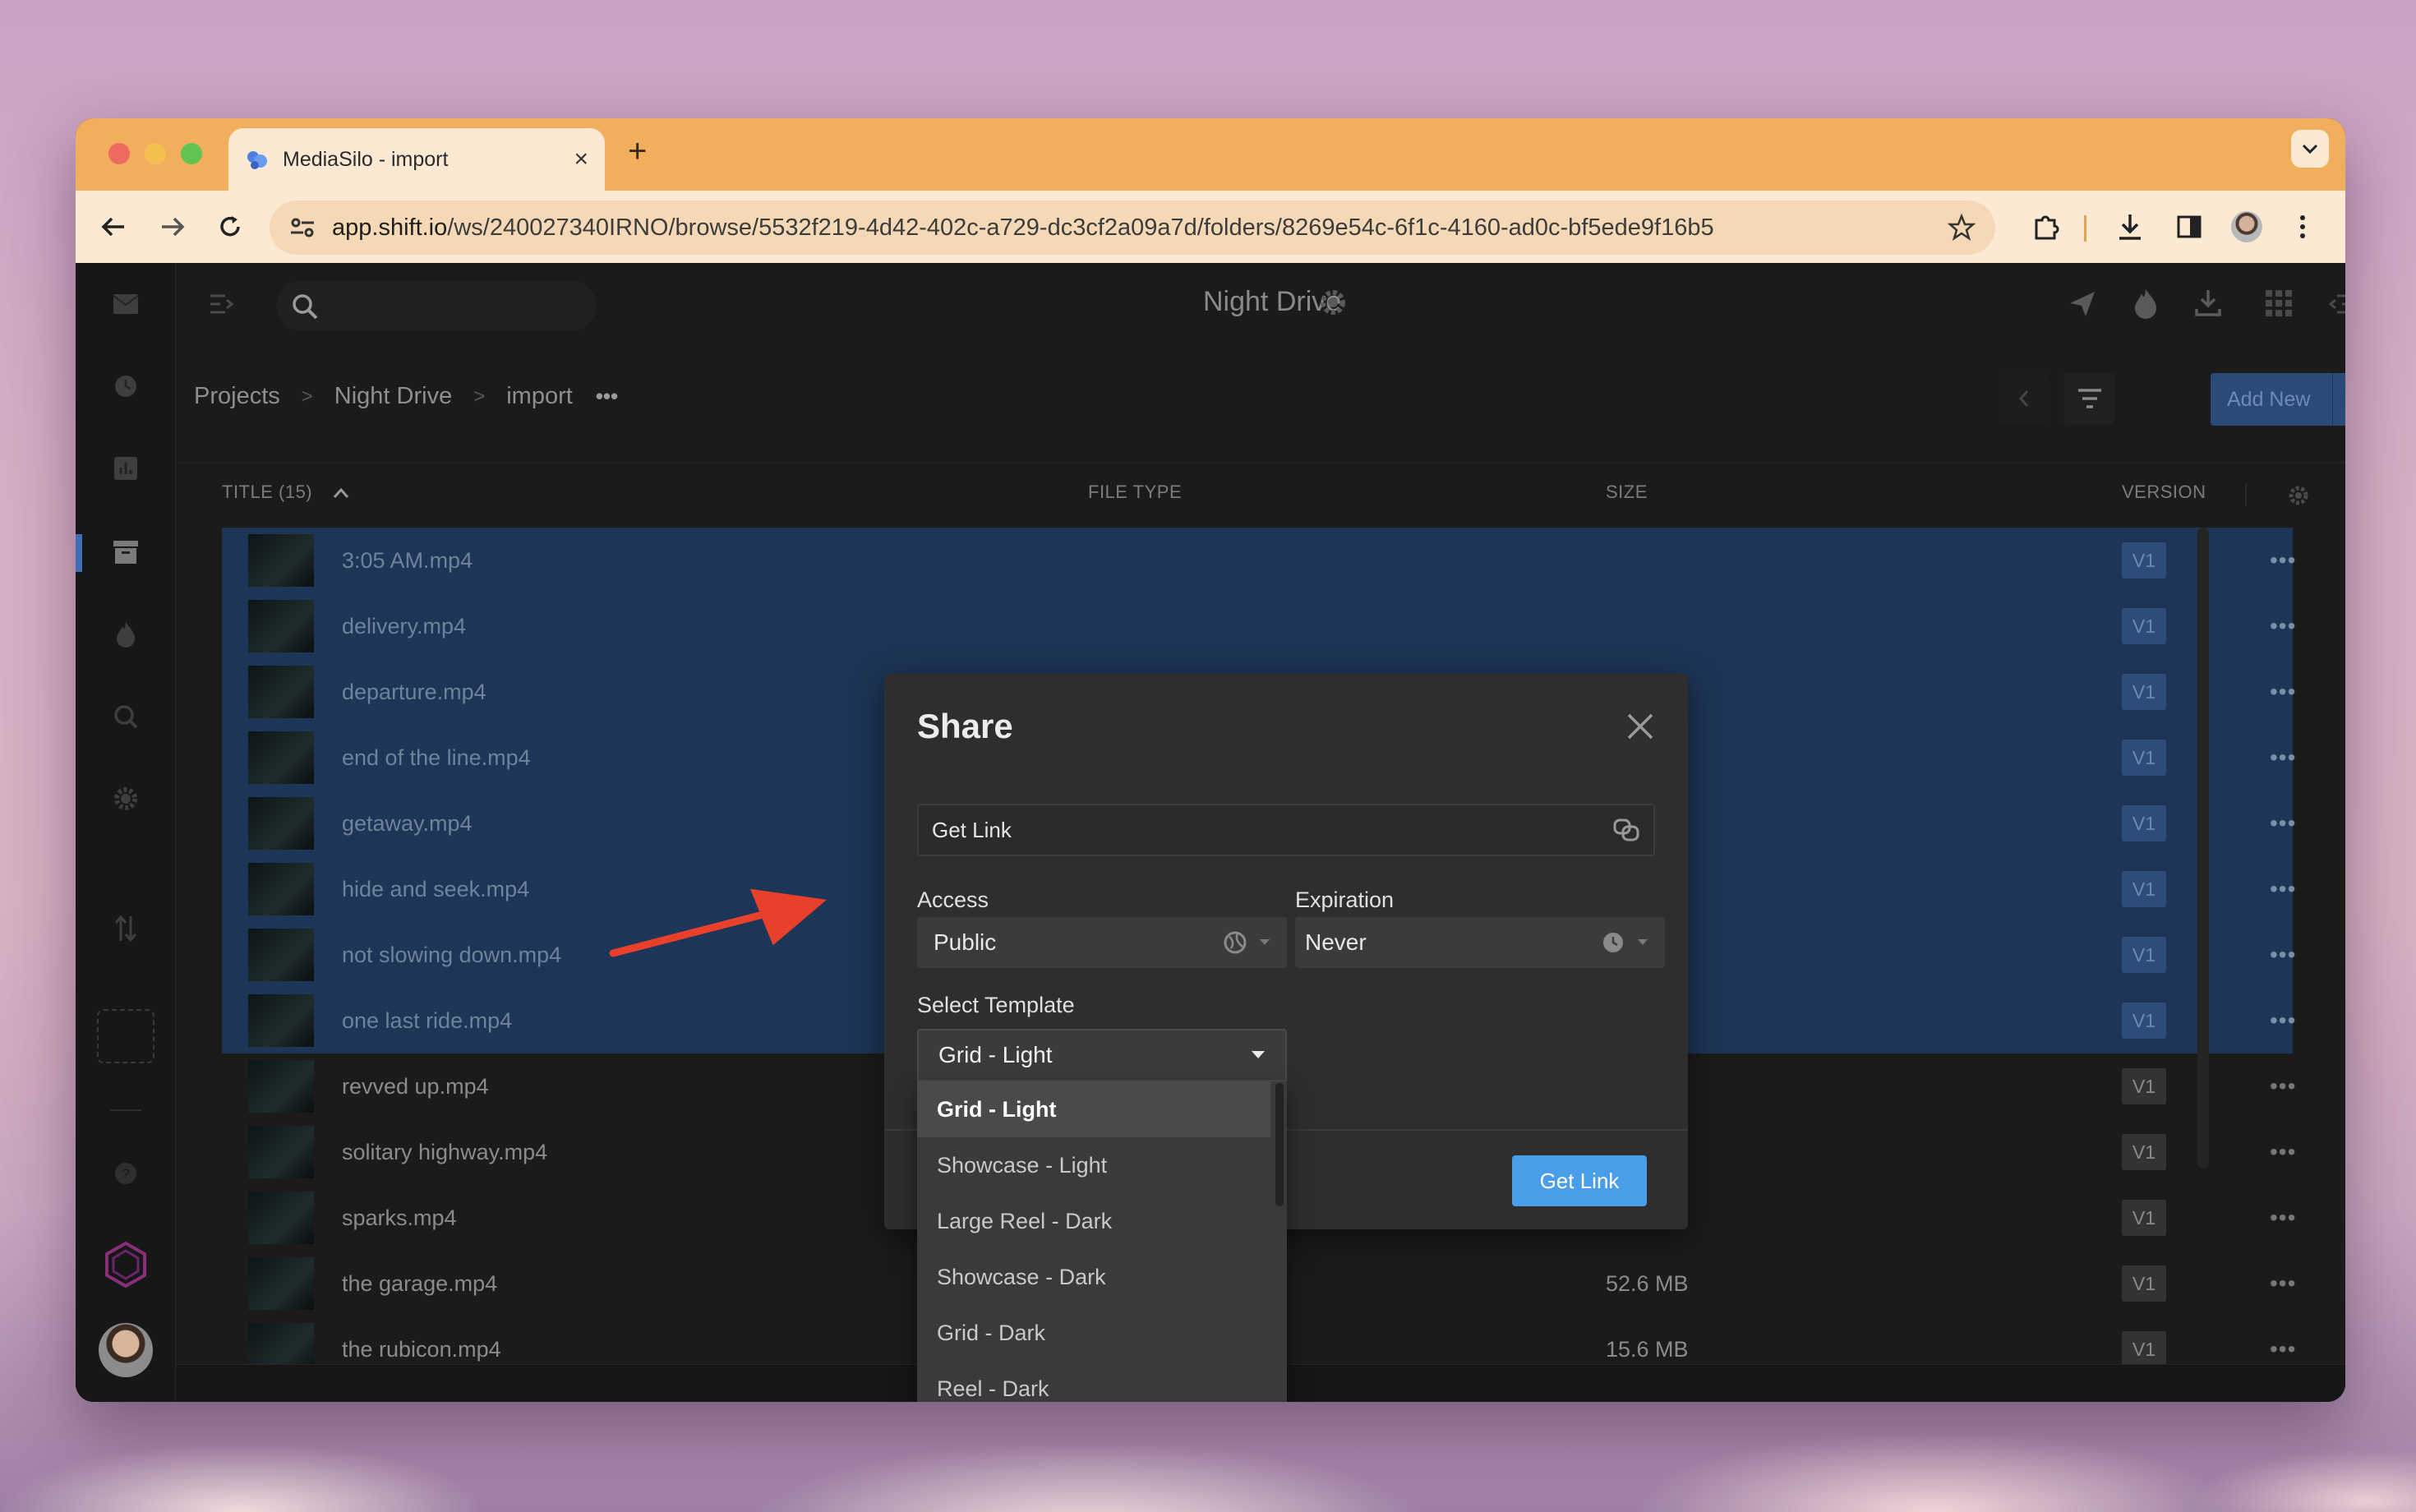 This screenshot has height=1512, width=2416. Describe the element at coordinates (1333, 302) in the screenshot. I see `project-settings-gear-icon` at that location.